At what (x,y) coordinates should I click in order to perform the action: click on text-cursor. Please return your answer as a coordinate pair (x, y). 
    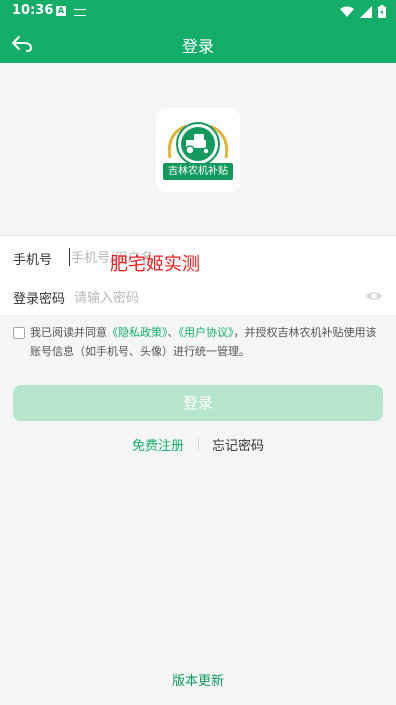
    Looking at the image, I should click on (69, 257).